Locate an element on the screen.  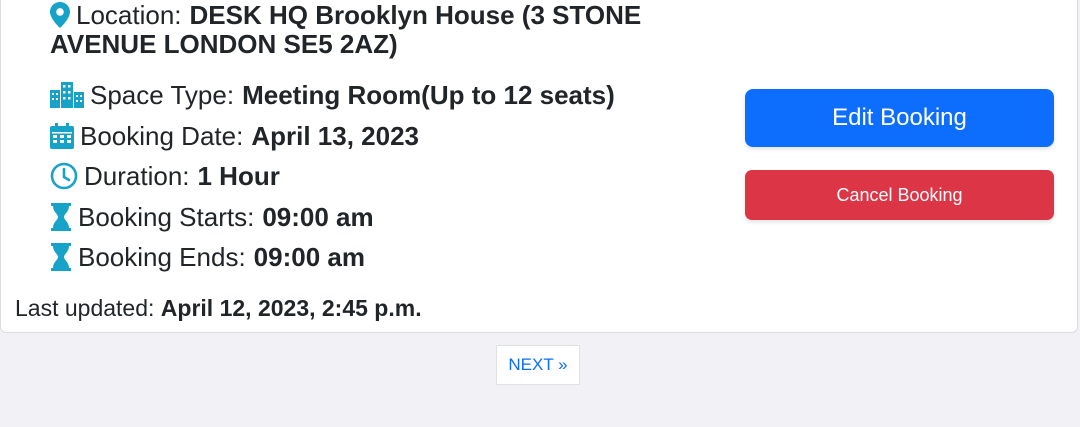
booking-ends-label: Booking Ends: is located at coordinates (162, 257).